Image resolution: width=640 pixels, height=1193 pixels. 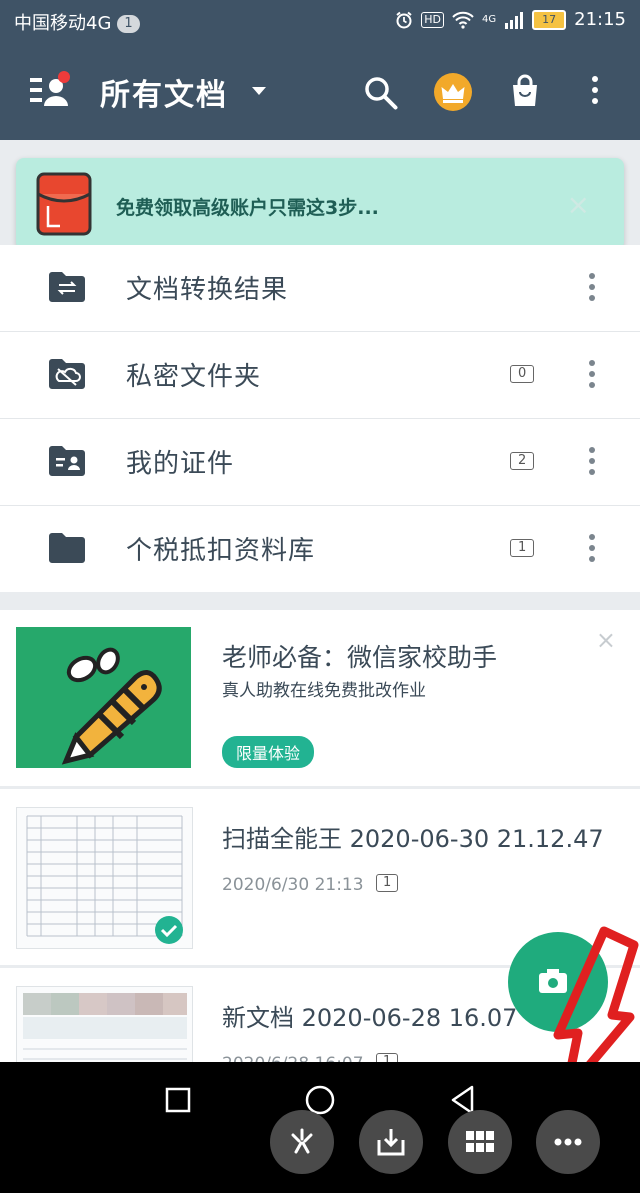 I want to click on more-button, so click(x=568, y=1142).